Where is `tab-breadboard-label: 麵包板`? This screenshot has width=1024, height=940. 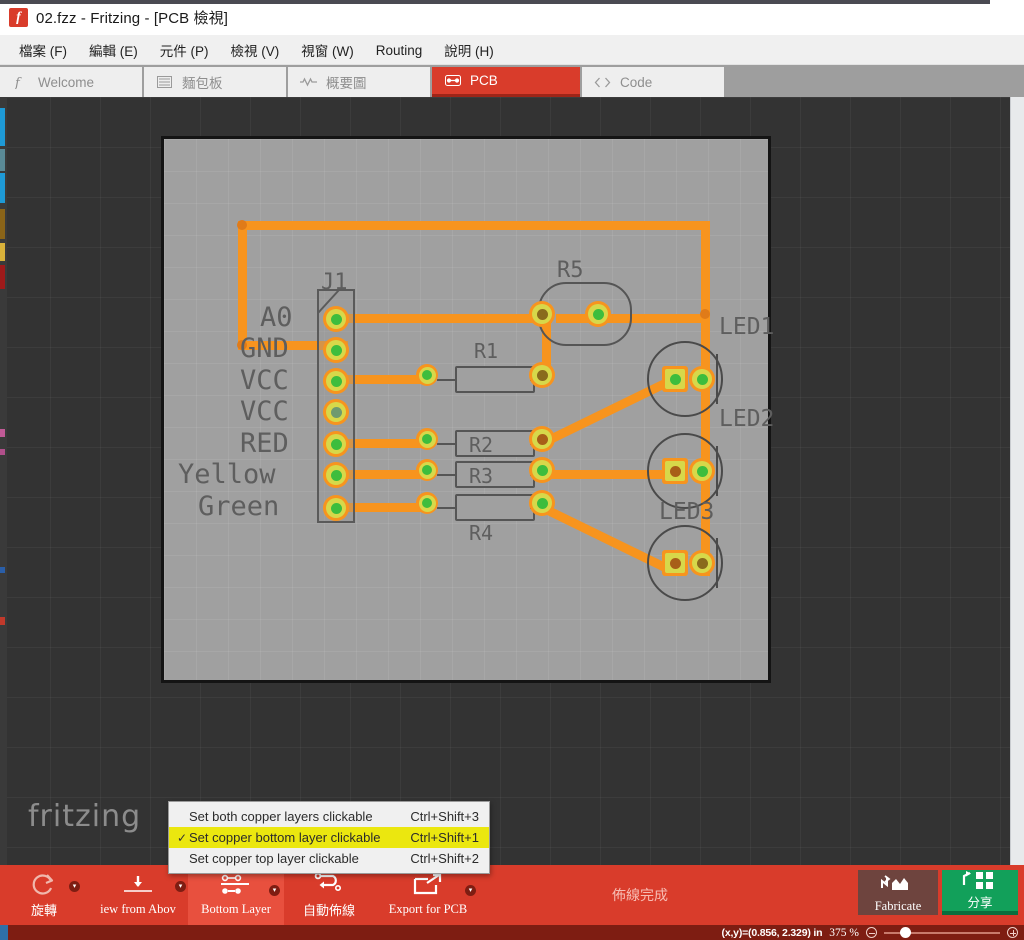
tab-breadboard-label: 麵包板 is located at coordinates (202, 83).